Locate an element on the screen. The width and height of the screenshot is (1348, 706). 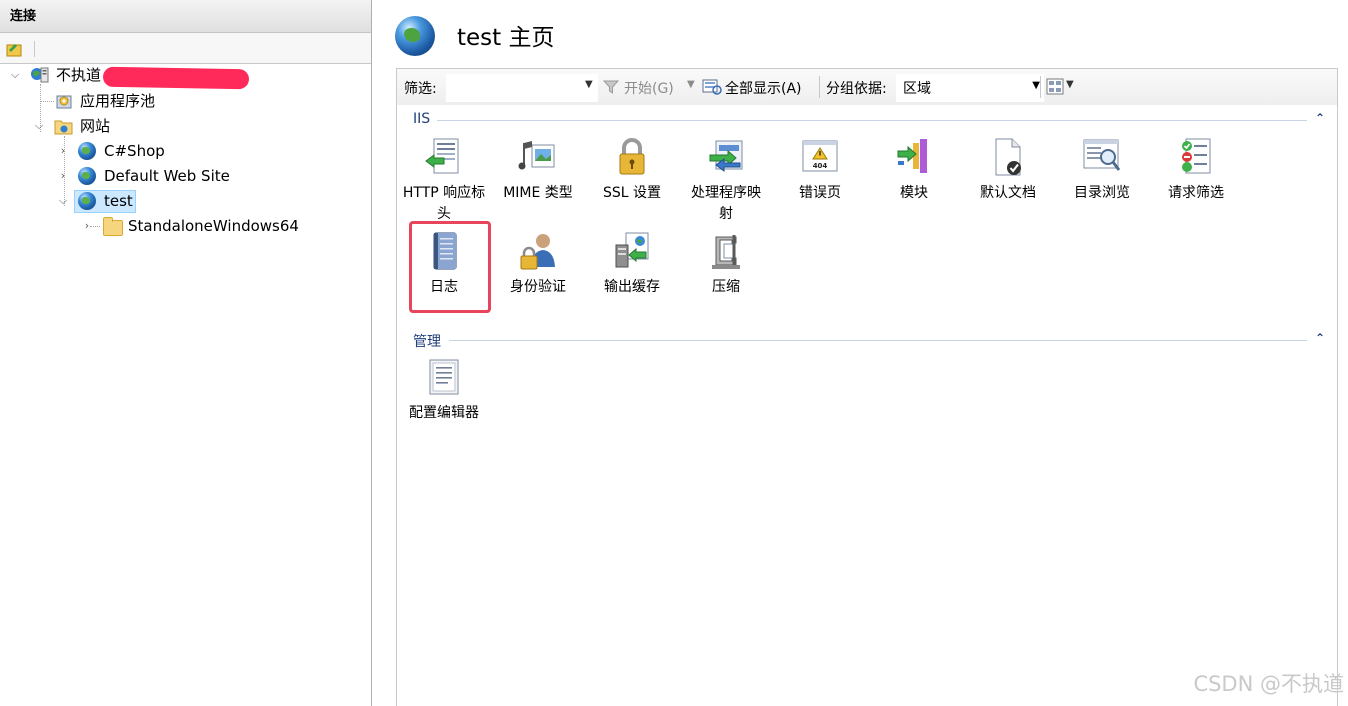
feature-request-filtering: 请求筛选 is located at coordinates (1196, 170).